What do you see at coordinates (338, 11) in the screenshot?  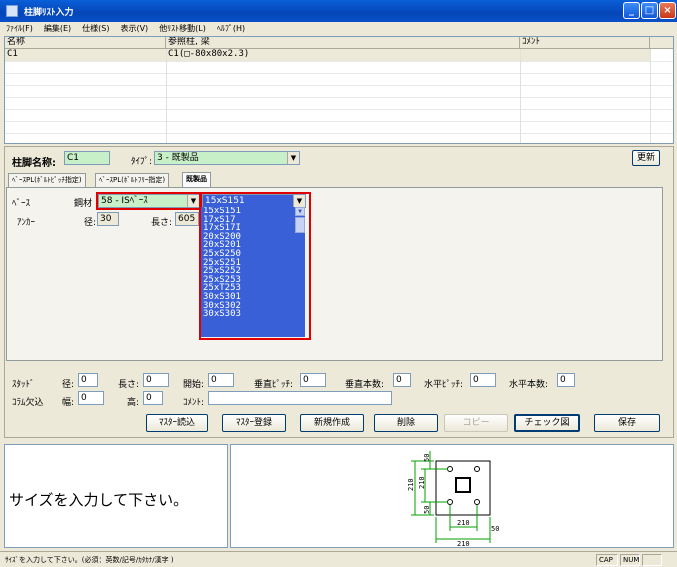 I see `title-bar: 柱脚ﾘｽﾄ入力 _ □ ×` at bounding box center [338, 11].